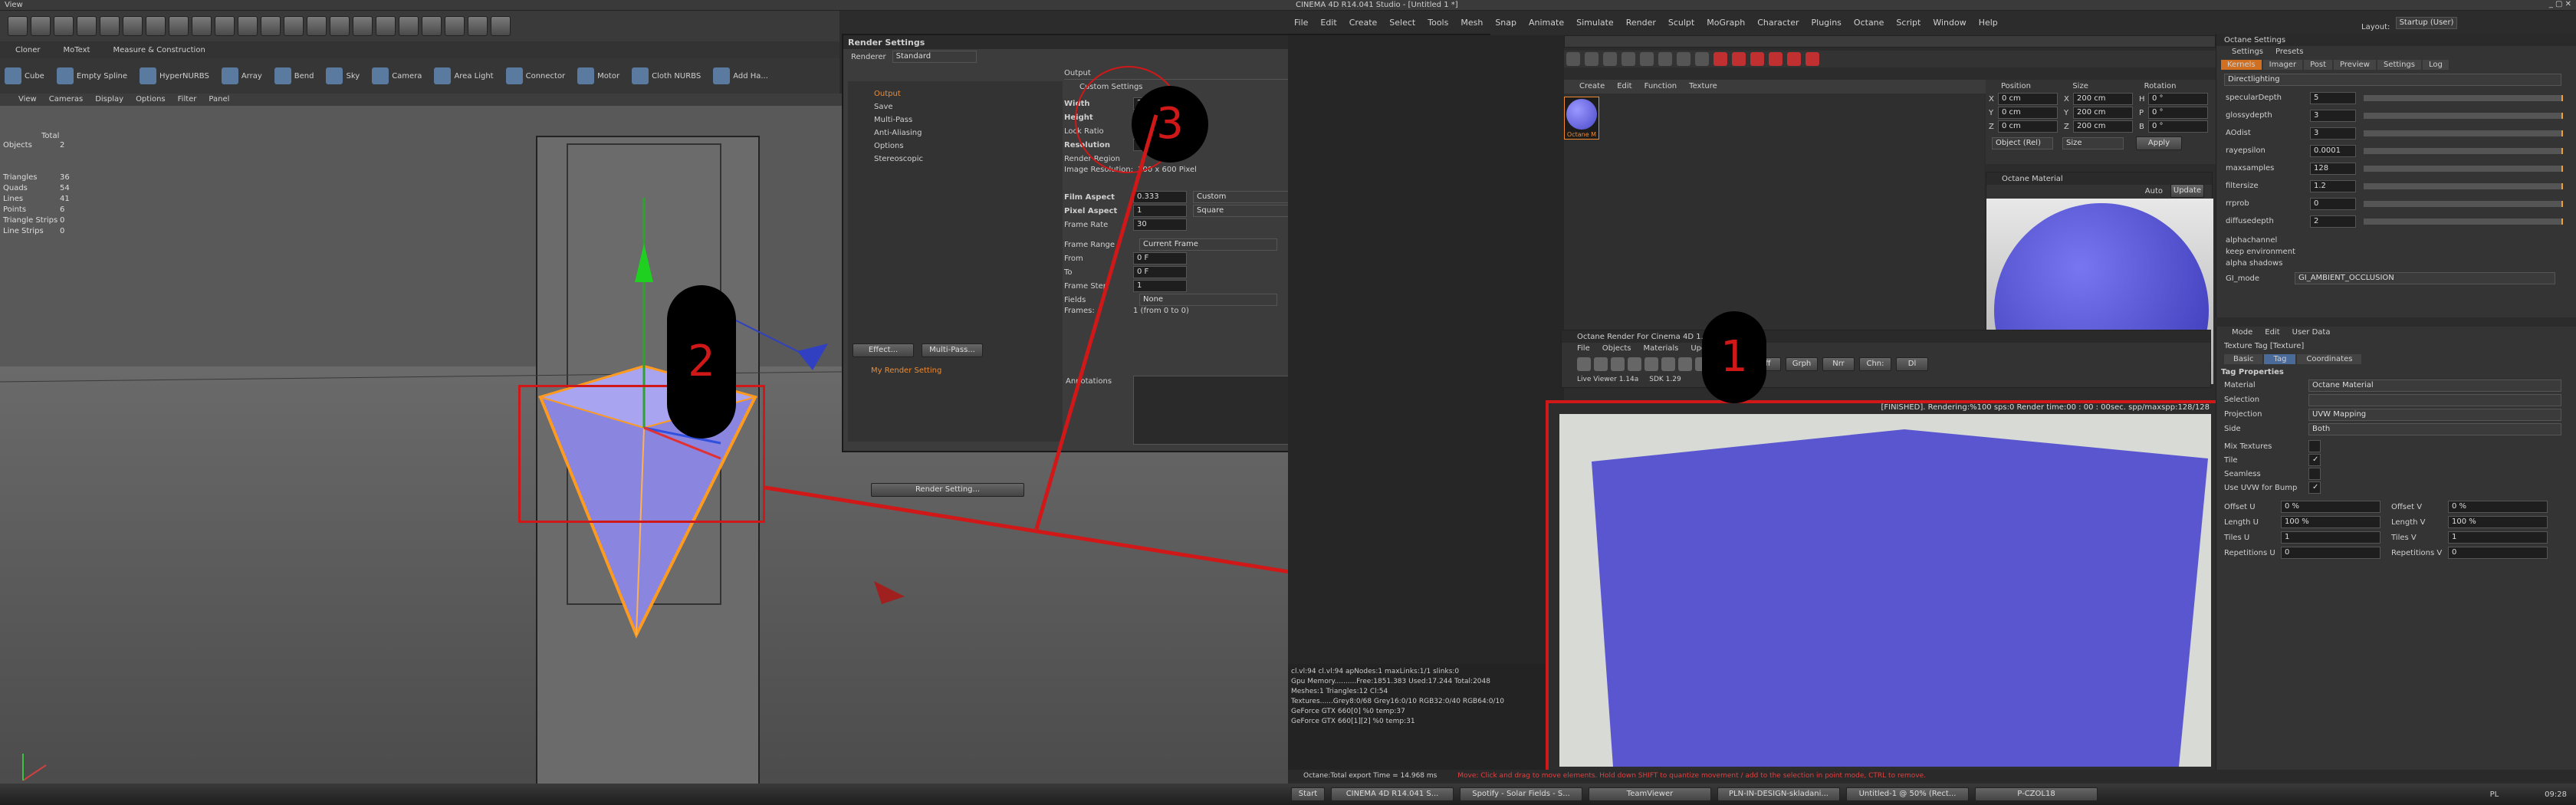 The width and height of the screenshot is (2576, 805). I want to click on menu-item: File, so click(1301, 23).